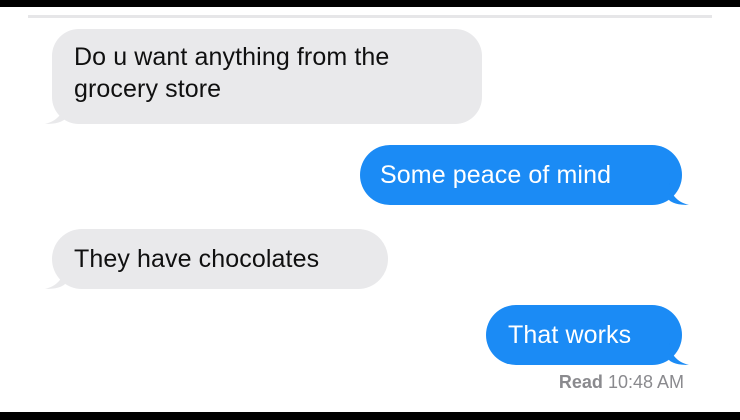 This screenshot has width=740, height=420. Describe the element at coordinates (197, 259) in the screenshot. I see `message-text: They have chocolates` at that location.